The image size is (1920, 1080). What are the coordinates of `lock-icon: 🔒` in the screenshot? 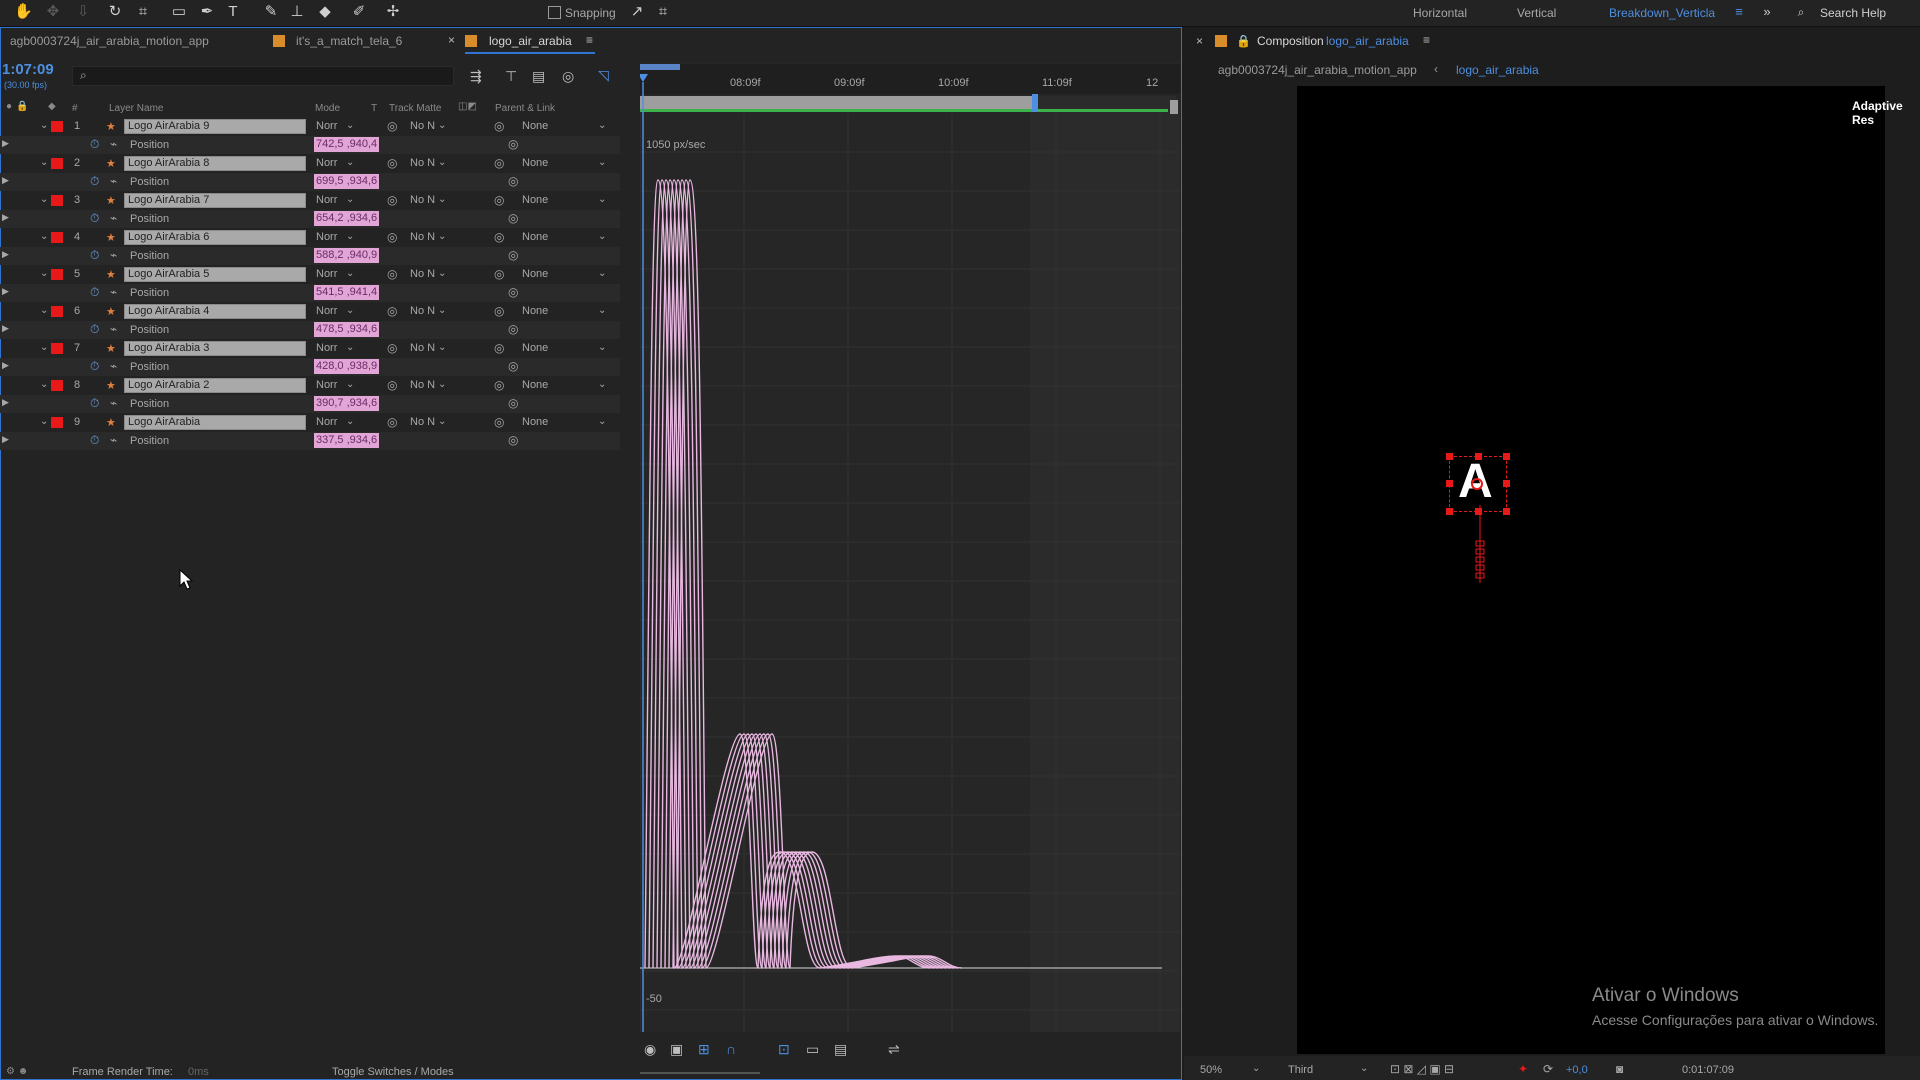 It's located at (1243, 41).